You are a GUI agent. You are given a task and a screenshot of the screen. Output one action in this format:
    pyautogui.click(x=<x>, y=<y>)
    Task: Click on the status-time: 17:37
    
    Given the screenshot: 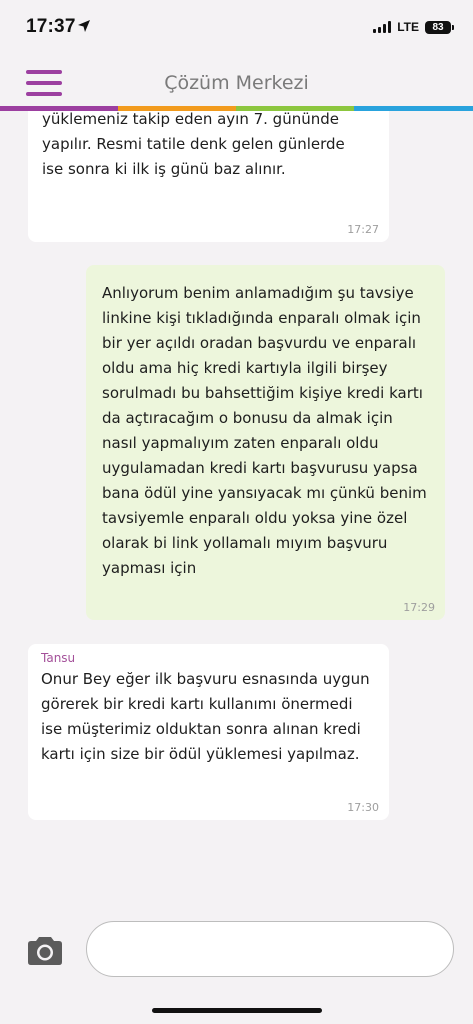 What is the action you would take?
    pyautogui.click(x=51, y=26)
    